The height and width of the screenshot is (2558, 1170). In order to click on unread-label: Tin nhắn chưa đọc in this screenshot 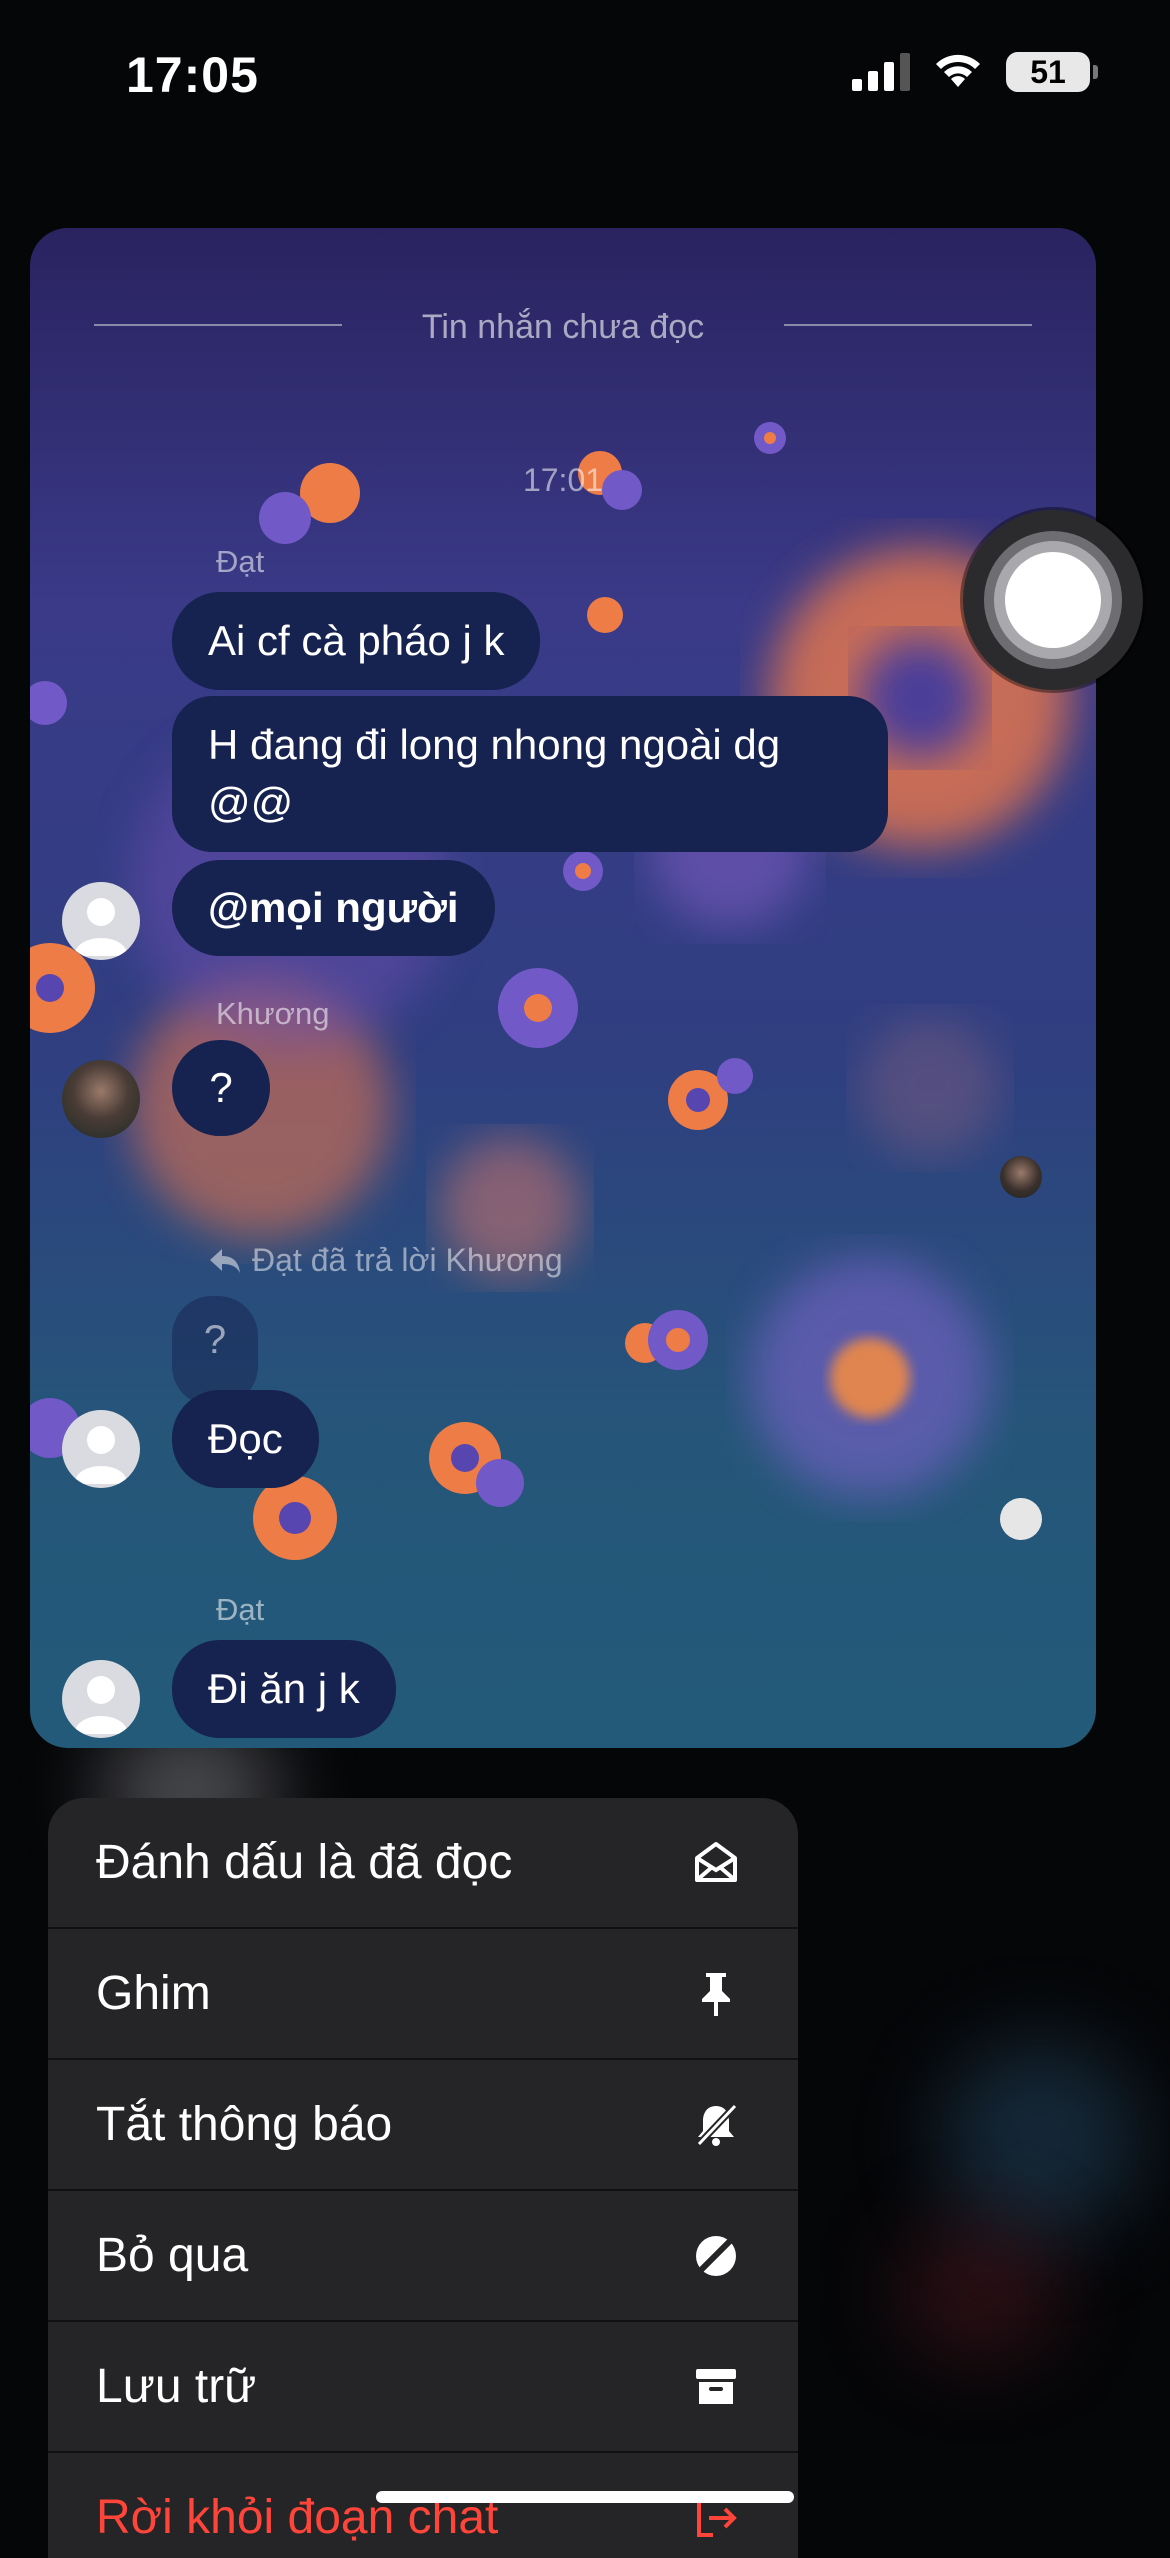, I will do `click(563, 327)`.